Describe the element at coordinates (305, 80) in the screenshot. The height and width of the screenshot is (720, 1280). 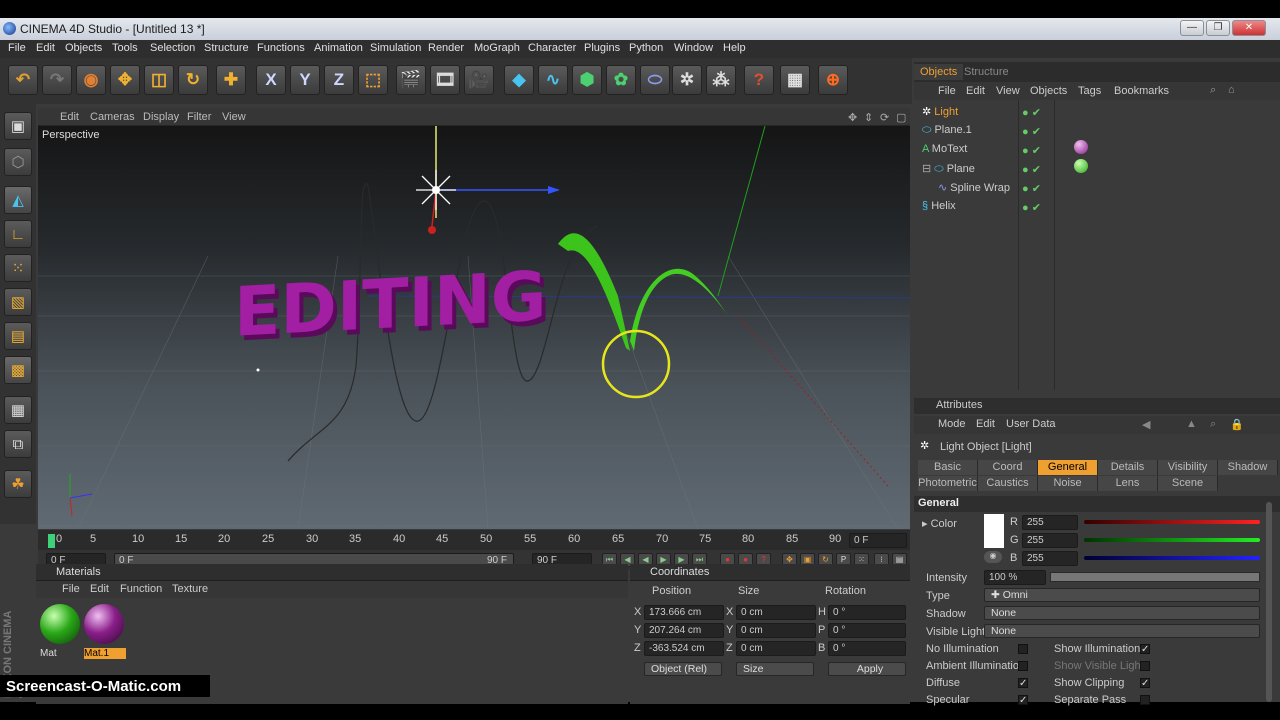
I see `y-axis-lock-icon: Y` at that location.